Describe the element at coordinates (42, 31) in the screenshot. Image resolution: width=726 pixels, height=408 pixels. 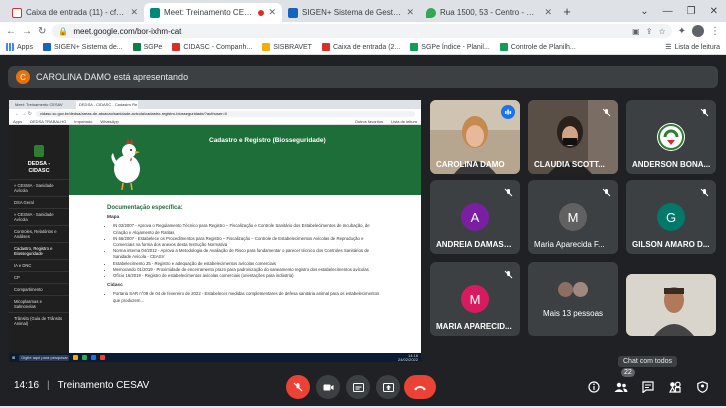
I see `reload-icon: ↻` at that location.